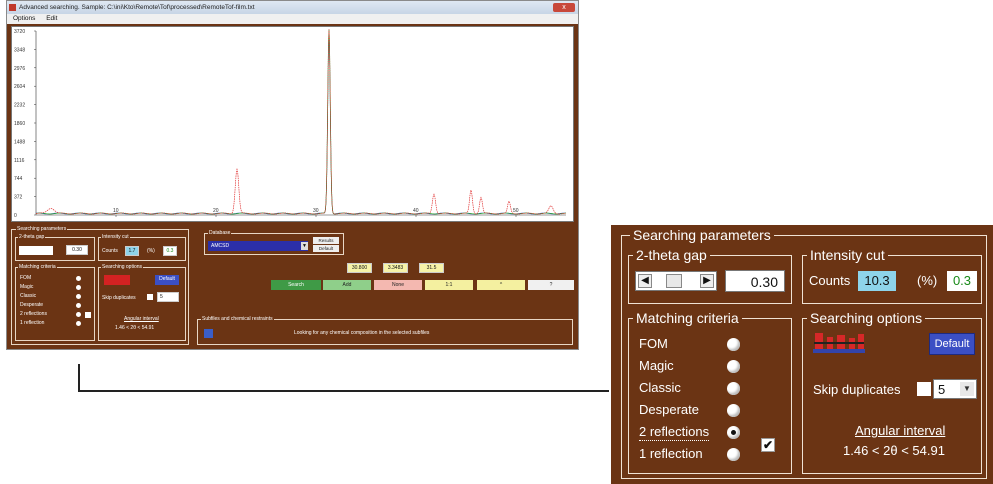  I want to click on two-reflections-checkbox: ✔, so click(768, 445).